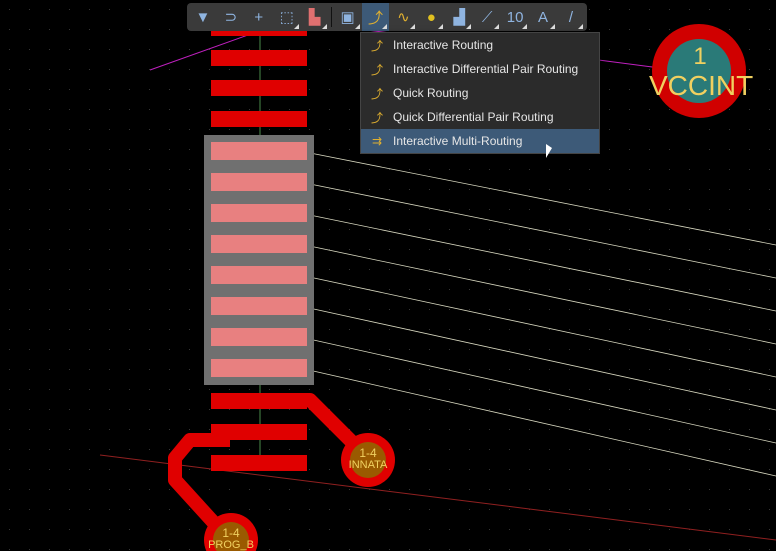 Image resolution: width=776 pixels, height=551 pixels. I want to click on via-a-num: 1-4, so click(368, 453).